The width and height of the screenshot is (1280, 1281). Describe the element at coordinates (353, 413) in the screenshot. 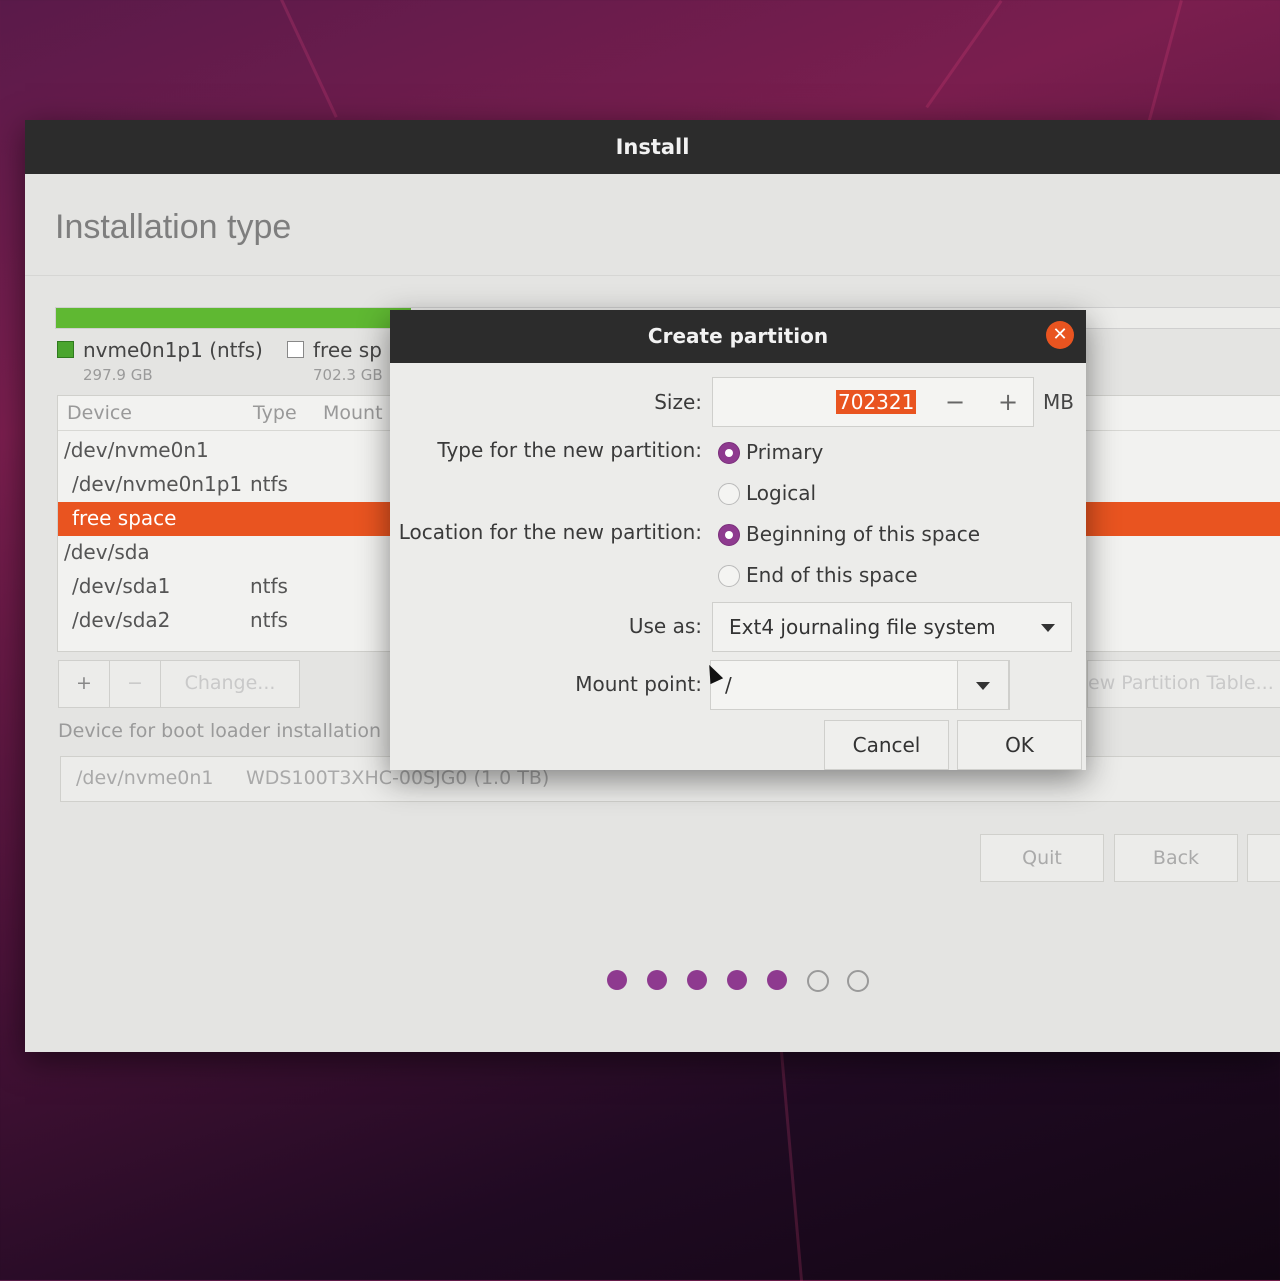

I see `column-header-mount: Mount` at that location.